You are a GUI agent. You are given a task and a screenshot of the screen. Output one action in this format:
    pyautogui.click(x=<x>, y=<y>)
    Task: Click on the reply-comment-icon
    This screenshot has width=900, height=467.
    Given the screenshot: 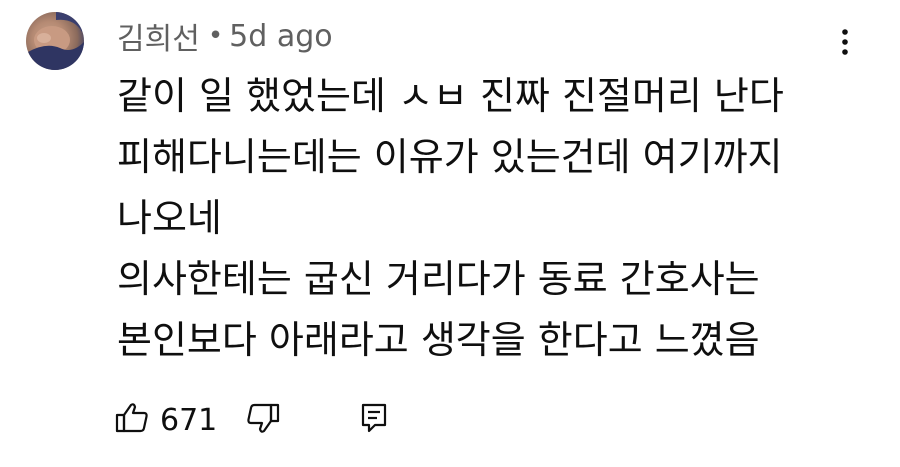 What is the action you would take?
    pyautogui.click(x=374, y=420)
    